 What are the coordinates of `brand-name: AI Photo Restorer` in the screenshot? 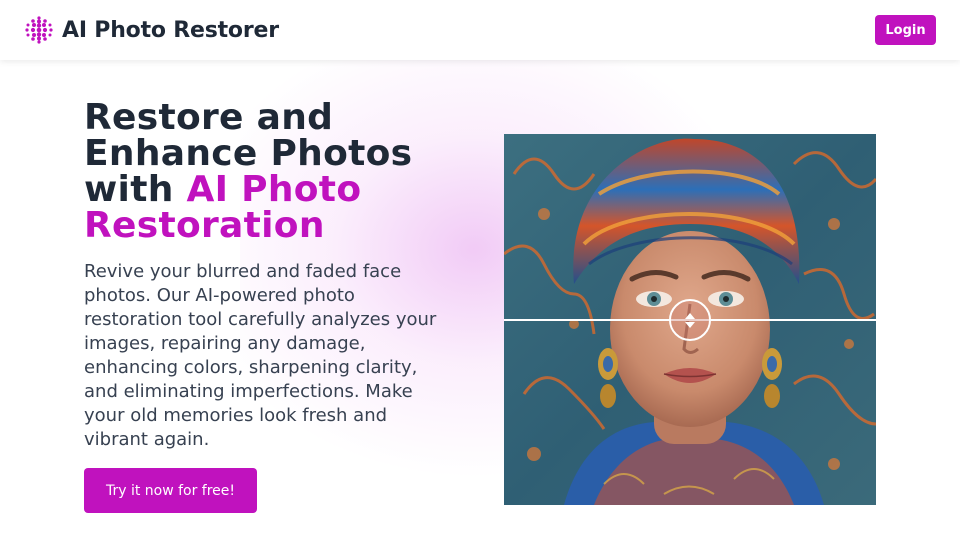 It's located at (170, 30).